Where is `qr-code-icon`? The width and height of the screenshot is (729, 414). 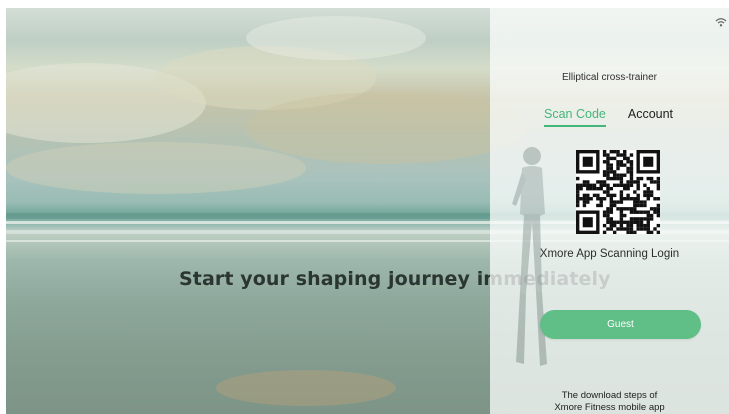
qr-code-icon is located at coordinates (618, 192).